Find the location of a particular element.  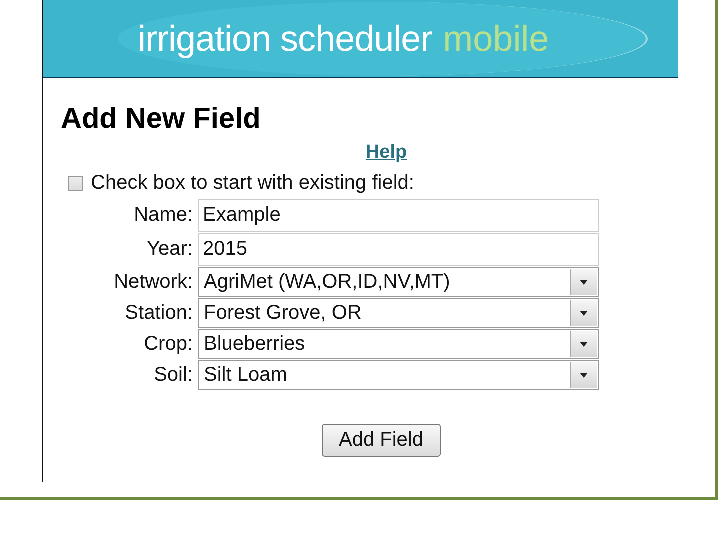

logo-accent: mobile is located at coordinates (496, 39).